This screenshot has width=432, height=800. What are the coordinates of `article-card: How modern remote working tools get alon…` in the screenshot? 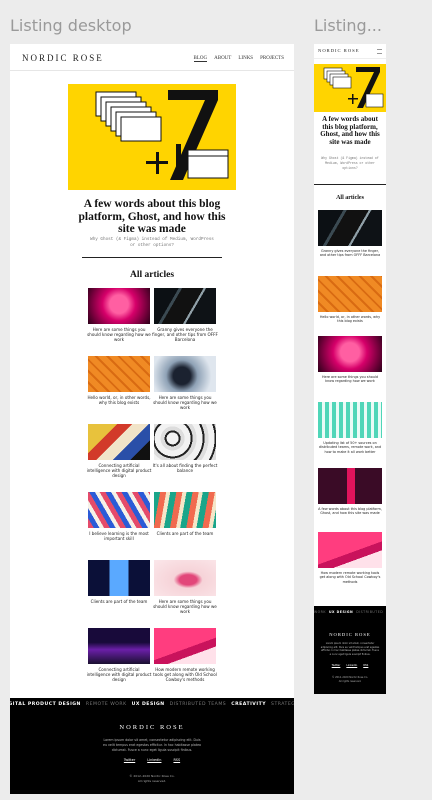 It's located at (185, 658).